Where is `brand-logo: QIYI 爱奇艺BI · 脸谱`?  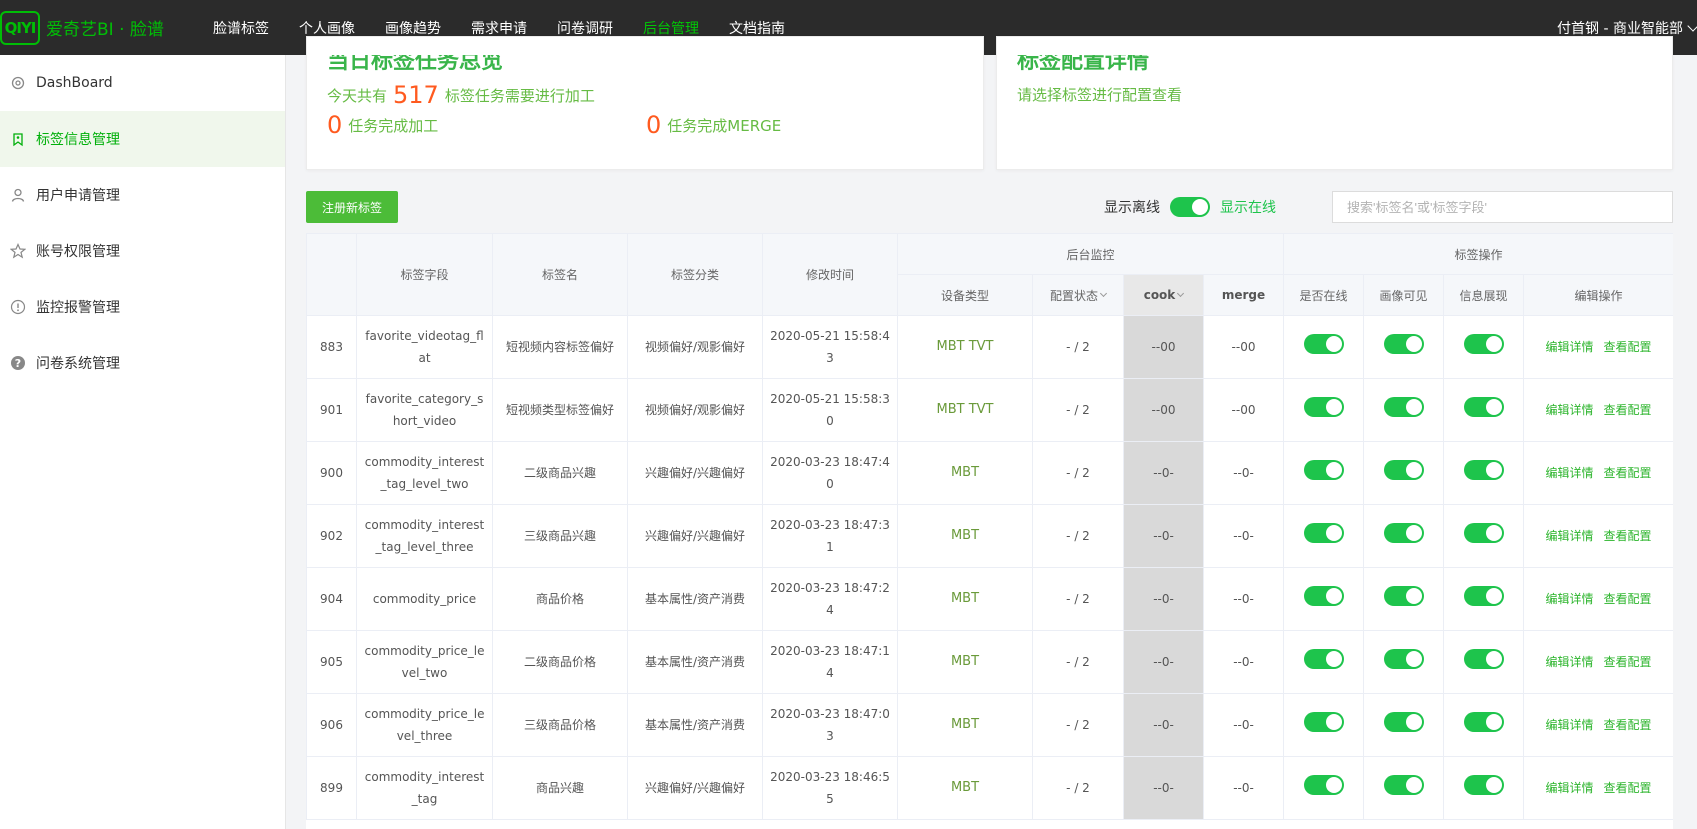
brand-logo: QIYI 爱奇艺BI · 脸谱 is located at coordinates (100, 27).